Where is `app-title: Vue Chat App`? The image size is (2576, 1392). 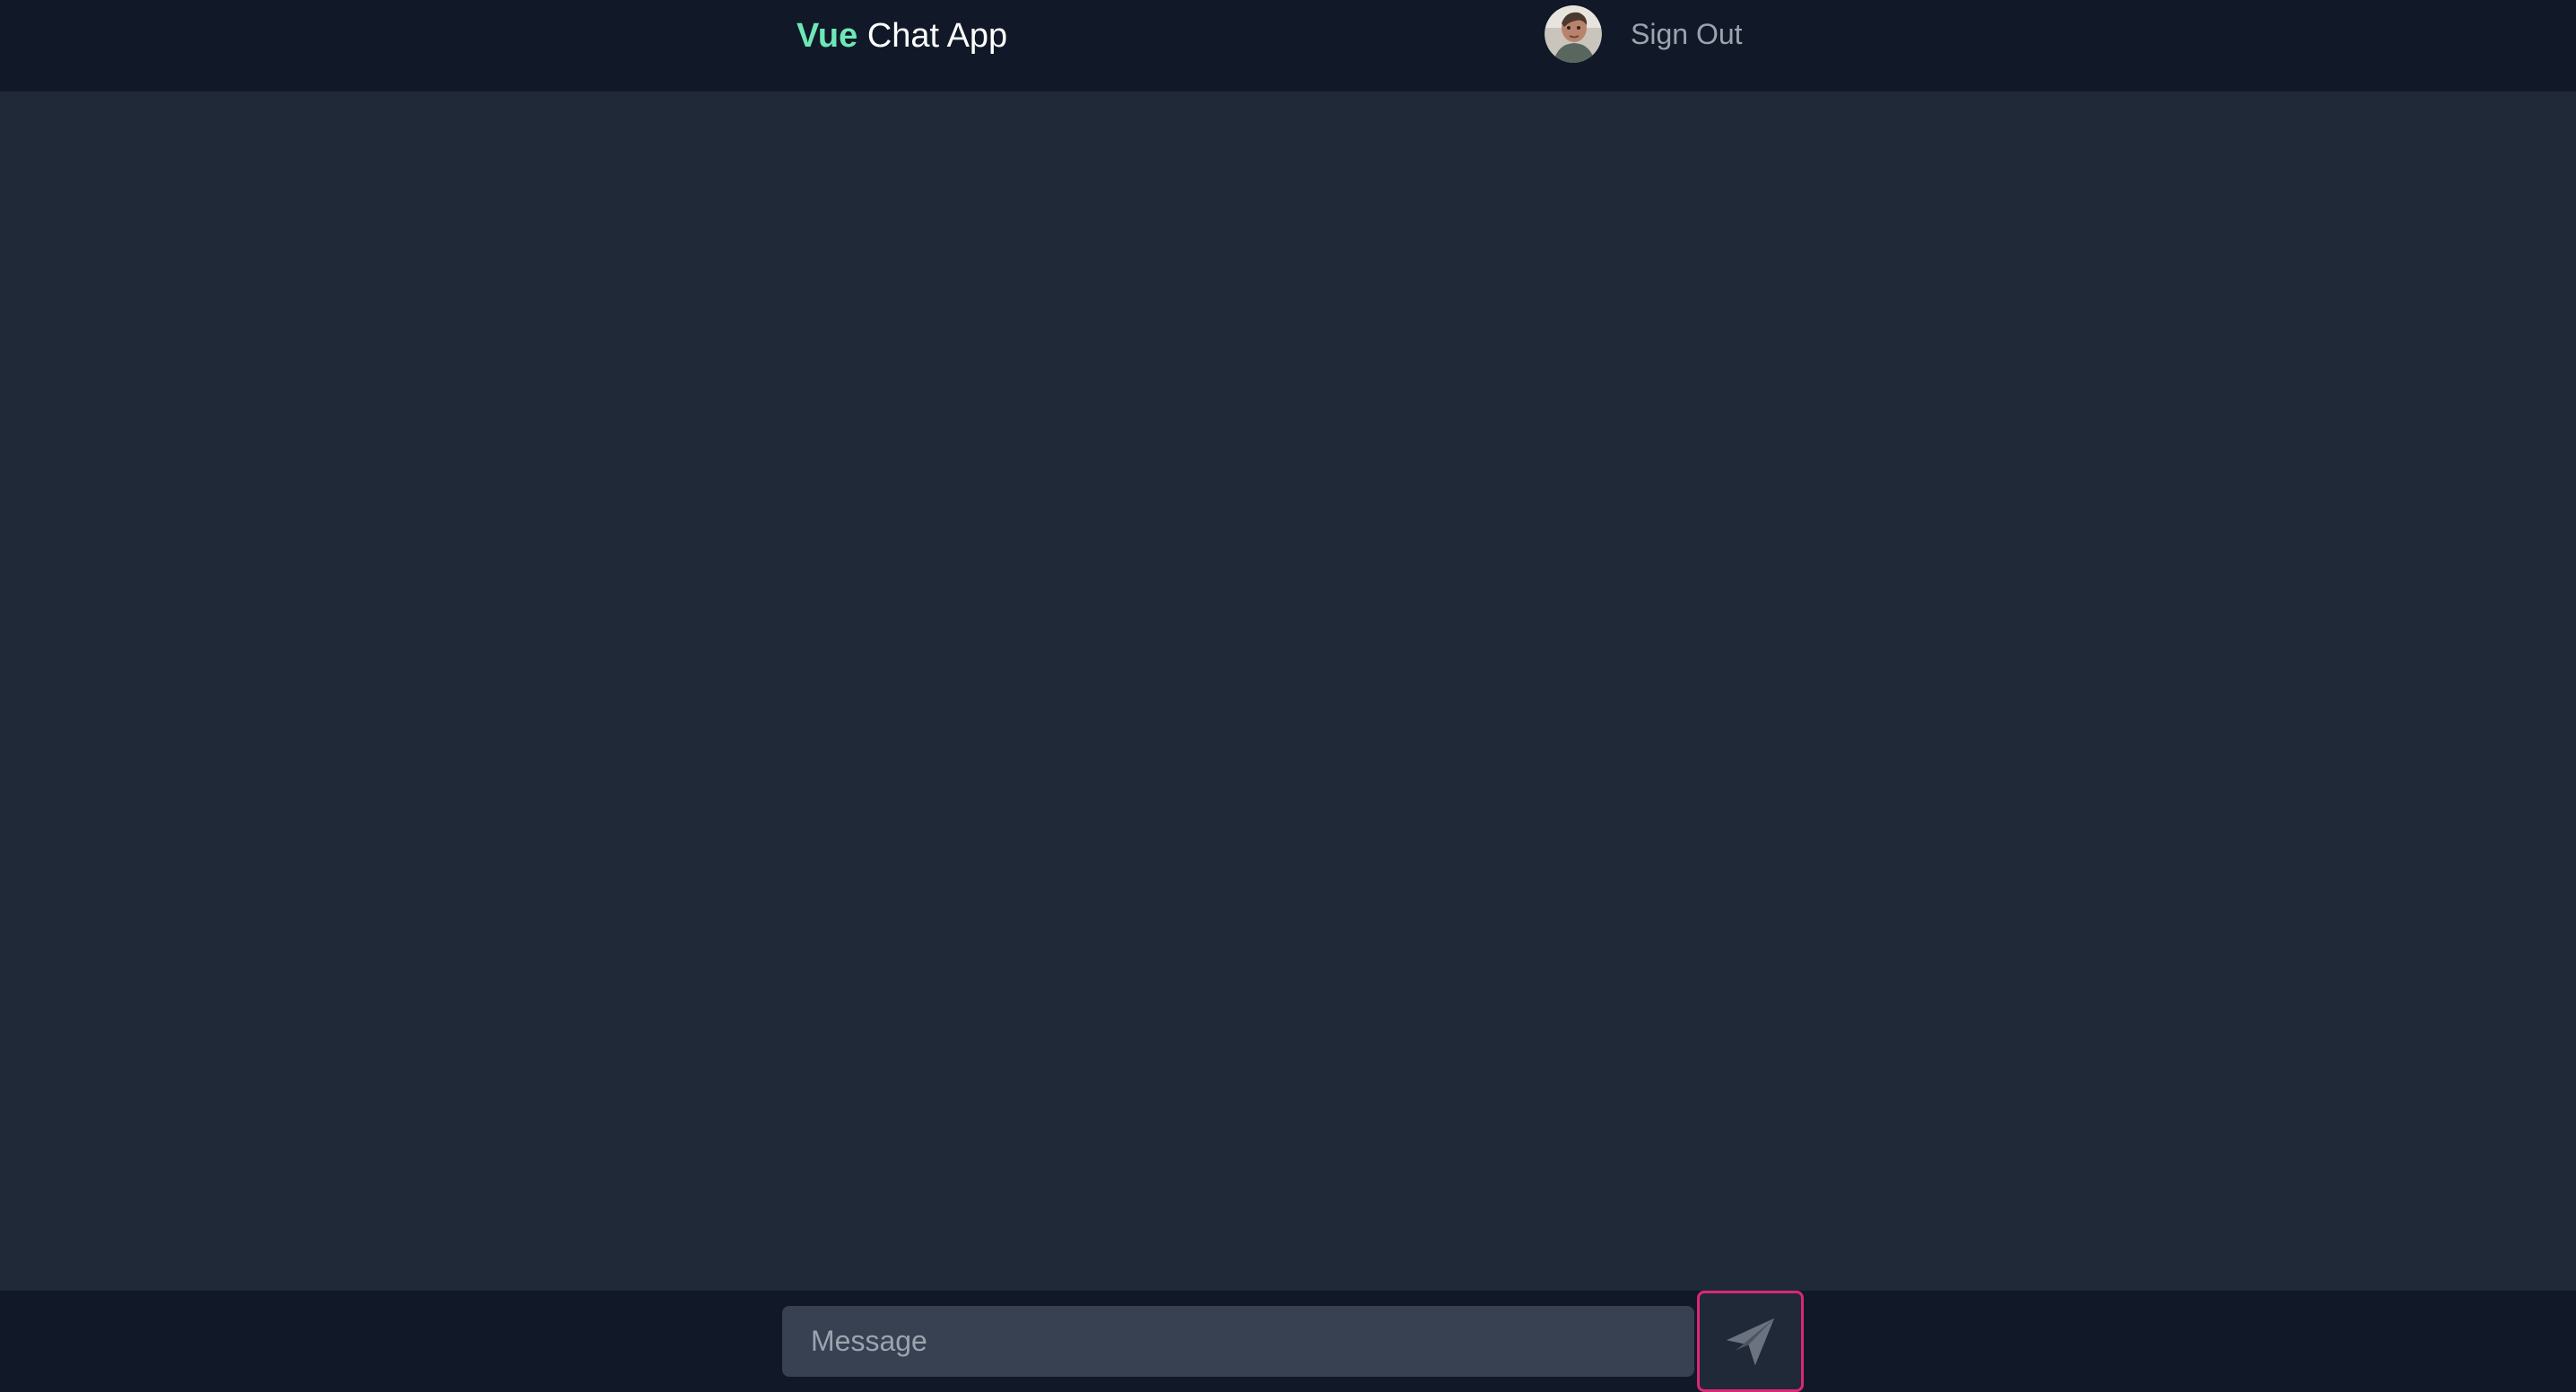 app-title: Vue Chat App is located at coordinates (901, 36).